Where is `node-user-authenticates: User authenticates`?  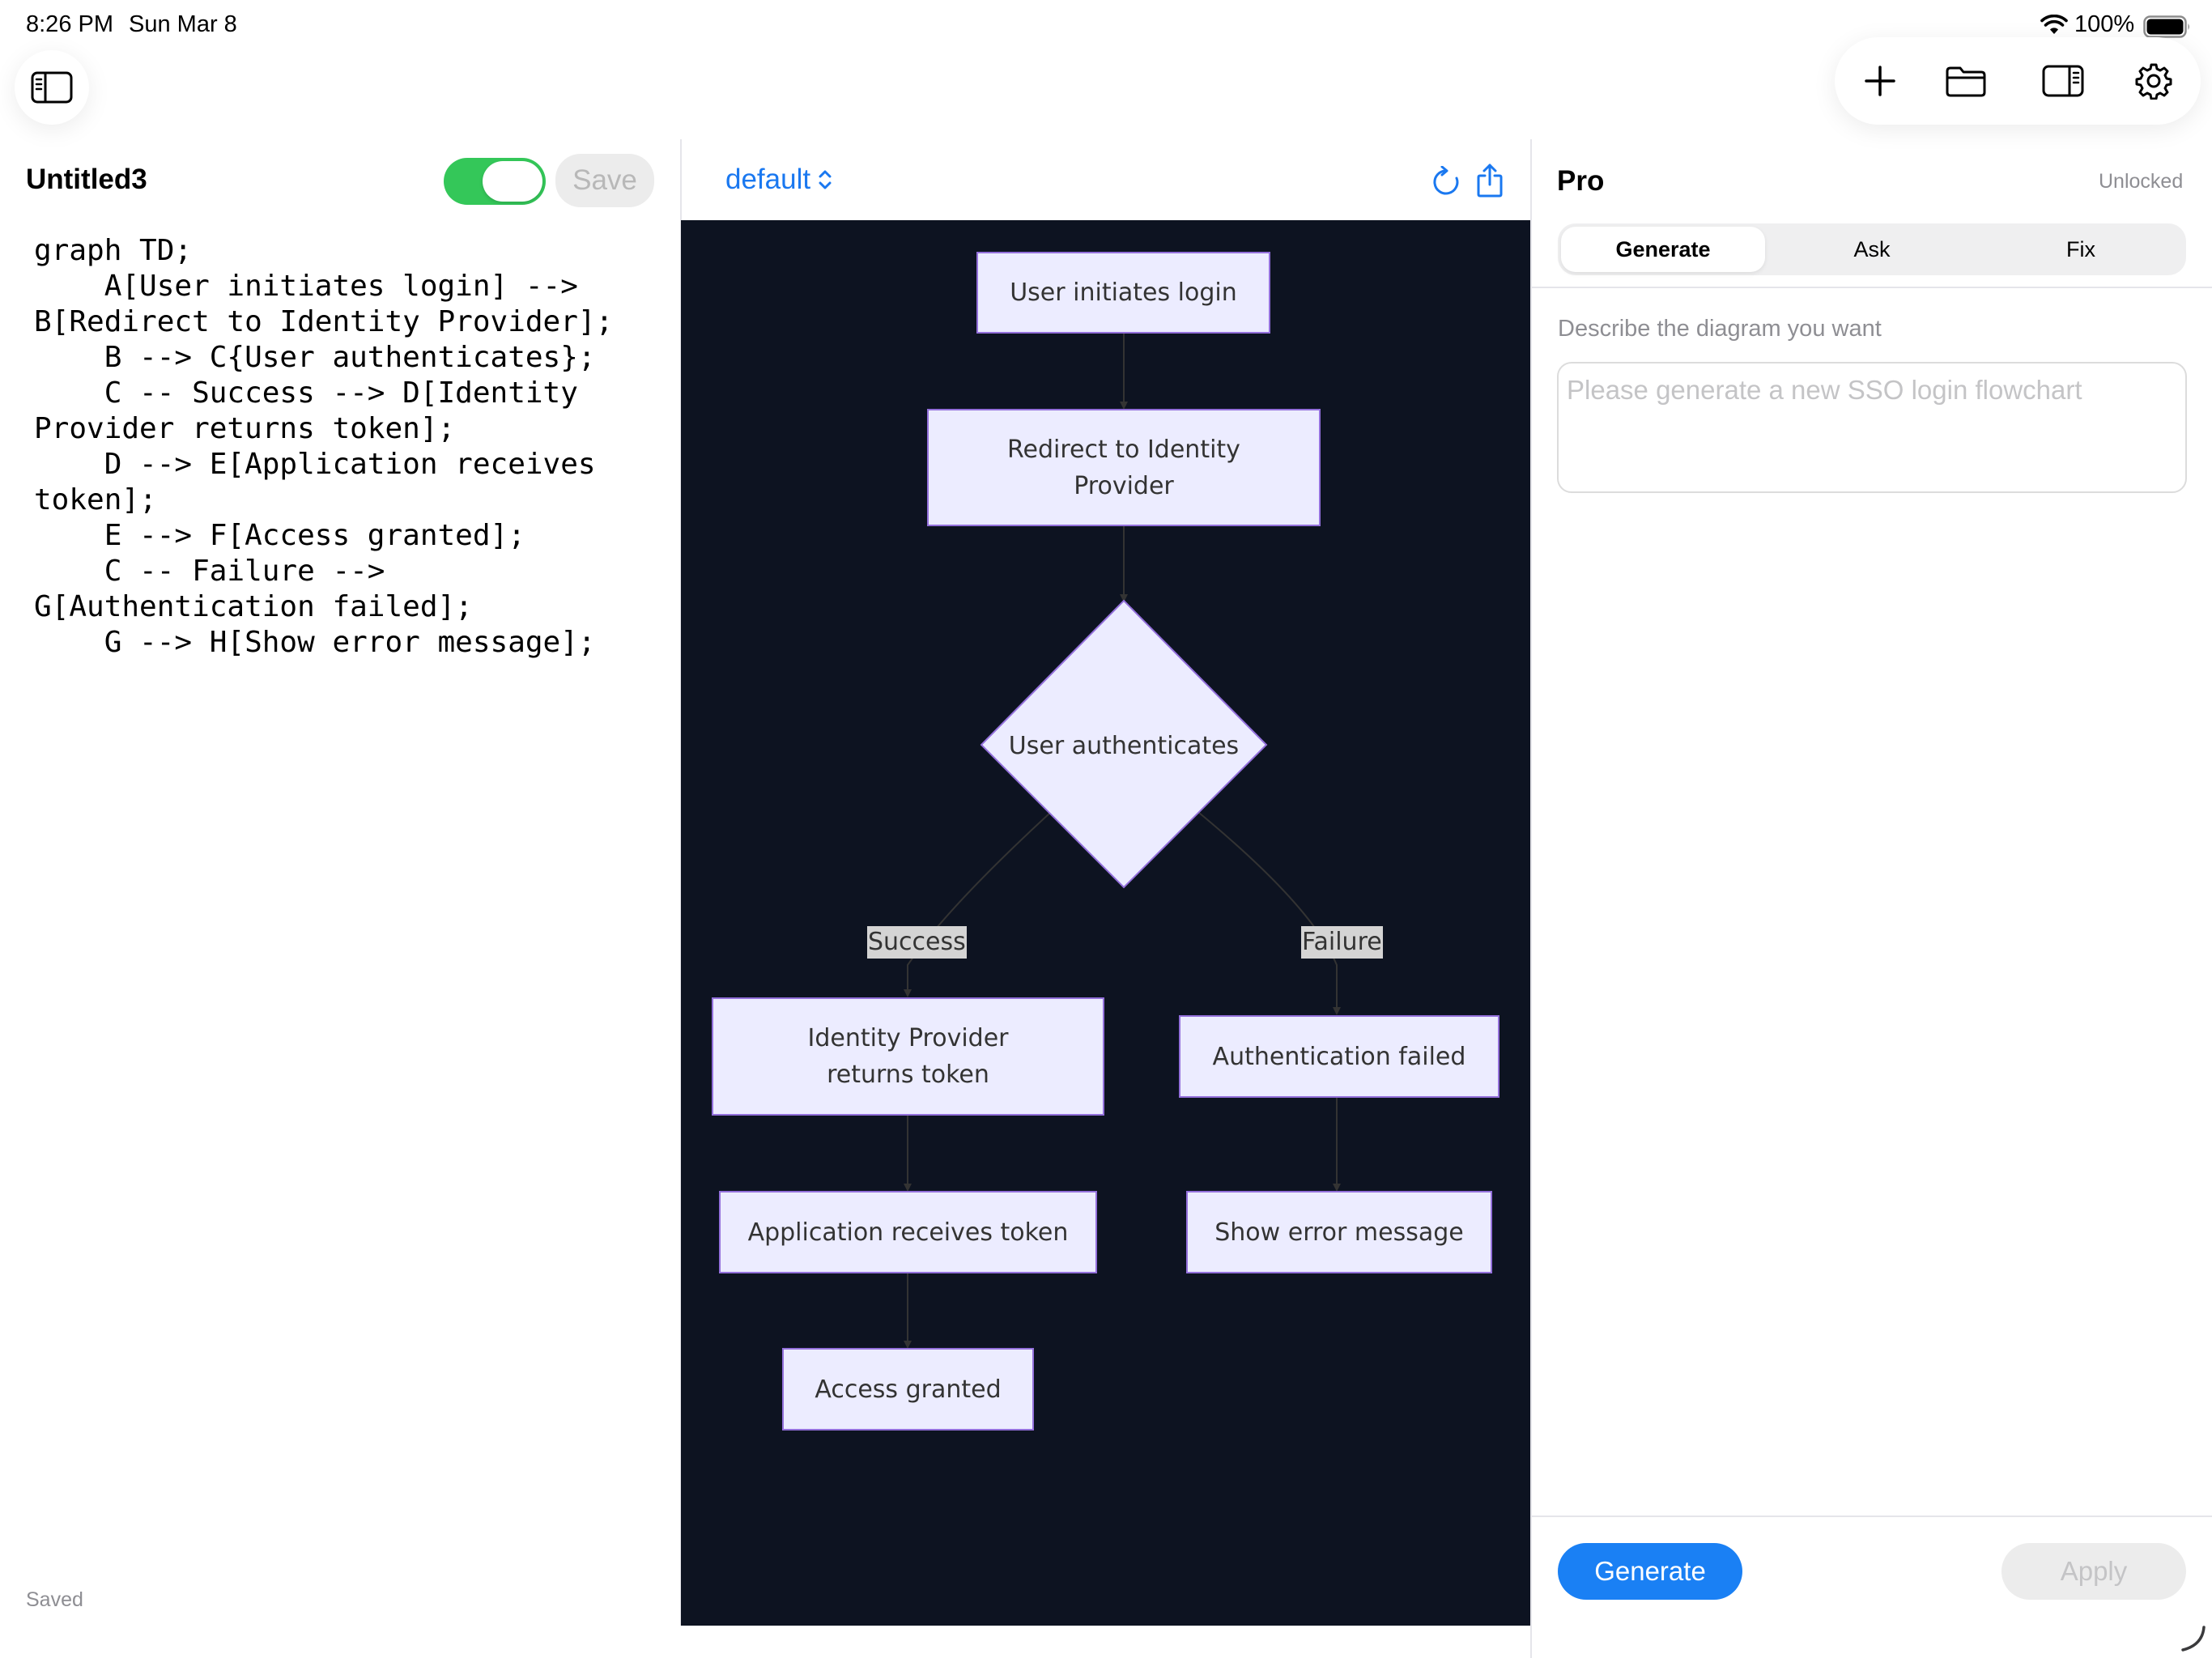
node-user-authenticates: User authenticates is located at coordinates (1123, 745).